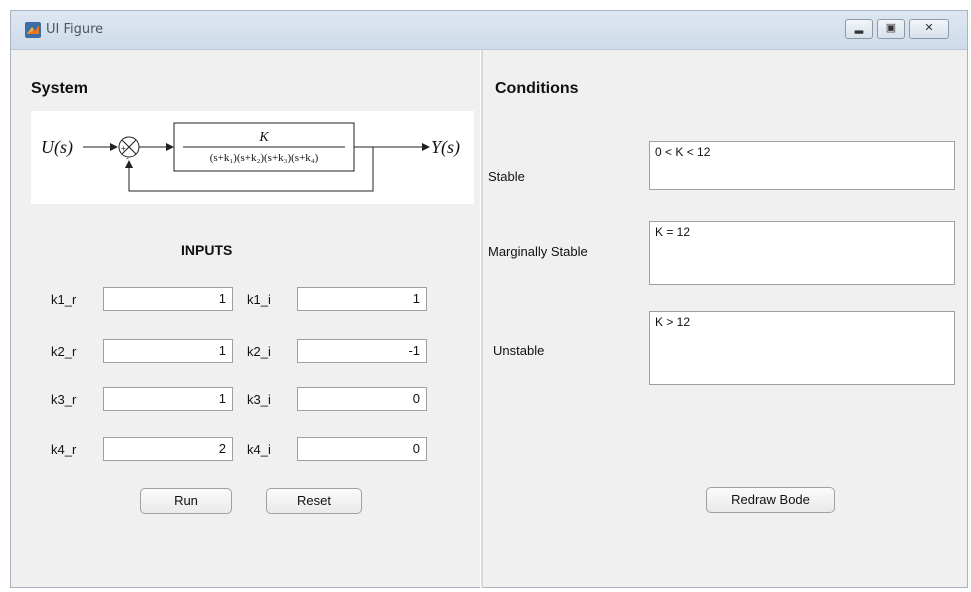 Image resolution: width=971 pixels, height=592 pixels. I want to click on k3-i-label: k3_i, so click(259, 399).